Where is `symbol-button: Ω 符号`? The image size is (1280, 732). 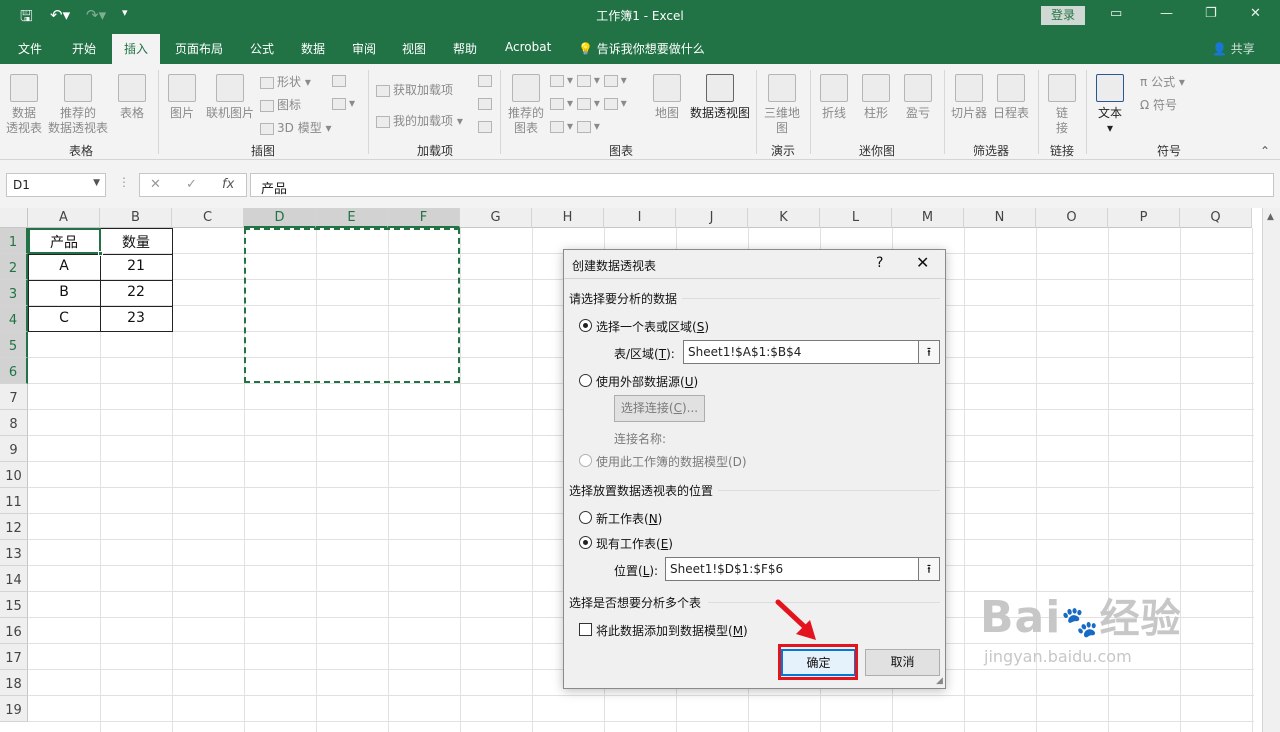
symbol-button: Ω 符号 is located at coordinates (1158, 104).